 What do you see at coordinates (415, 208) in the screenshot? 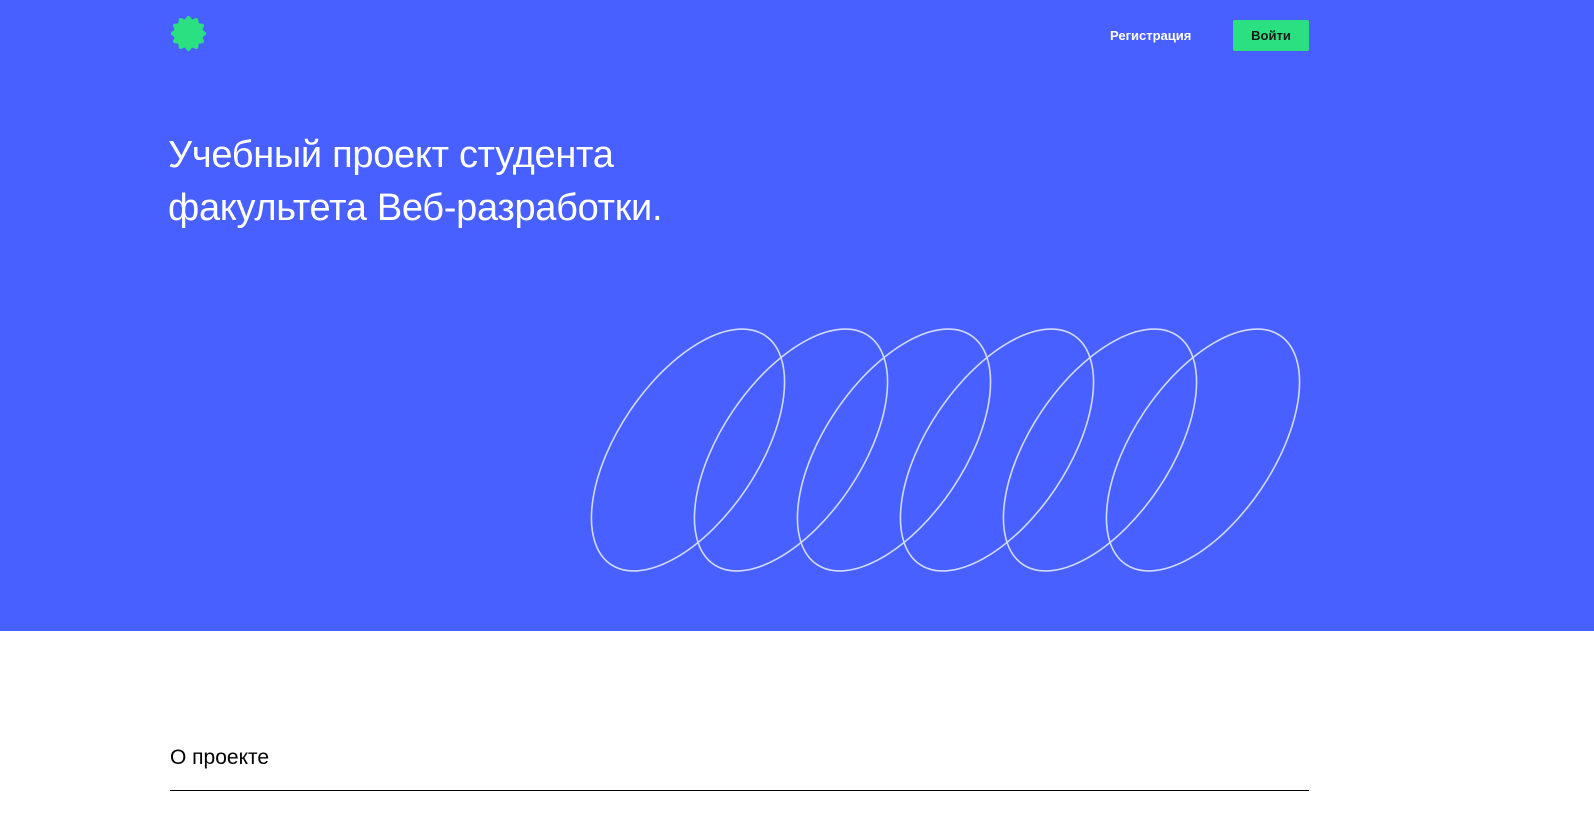
I see `hero-title-line-2: факультета Веб-разработки.` at bounding box center [415, 208].